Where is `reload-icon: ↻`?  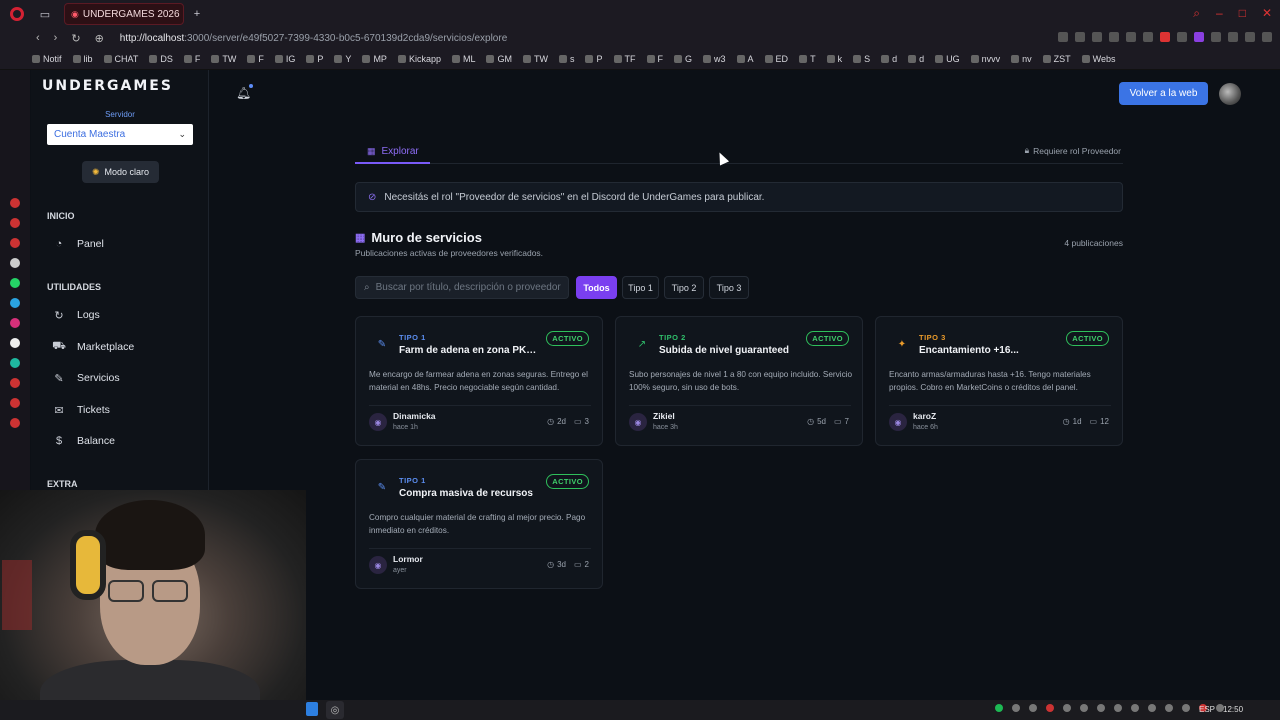
reload-icon: ↻ is located at coordinates (75, 38).